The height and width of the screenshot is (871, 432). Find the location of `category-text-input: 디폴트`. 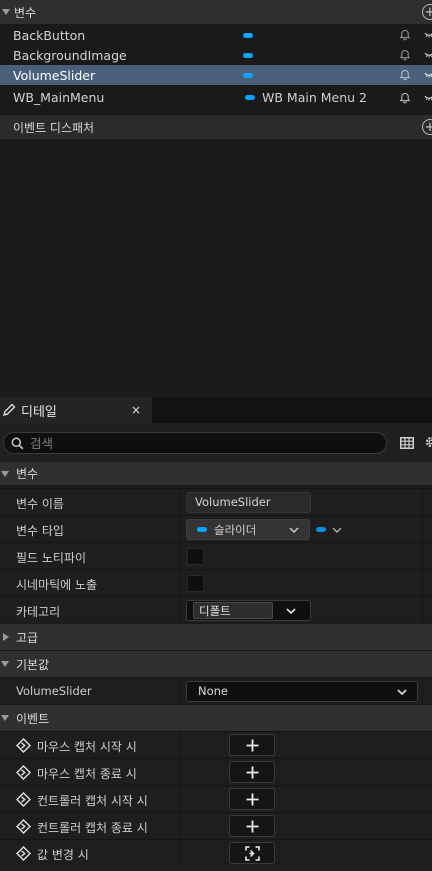

category-text-input: 디폴트 is located at coordinates (233, 610).